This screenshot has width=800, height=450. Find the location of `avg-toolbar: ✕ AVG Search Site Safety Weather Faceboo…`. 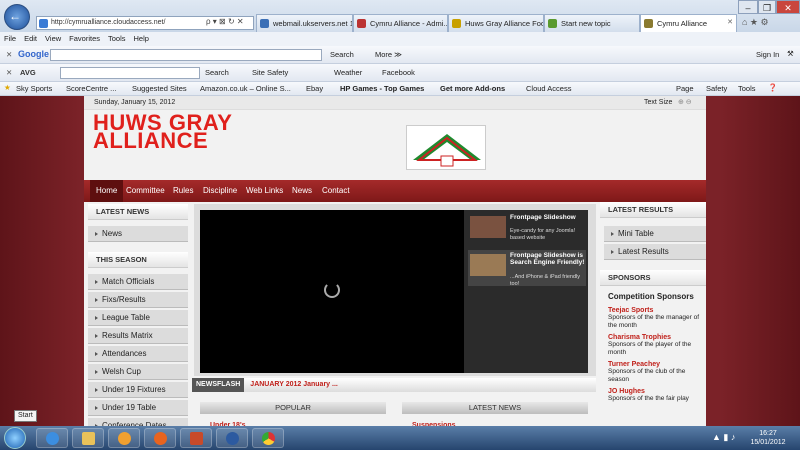

avg-toolbar: ✕ AVG Search Site Safety Weather Faceboo… is located at coordinates (400, 73).